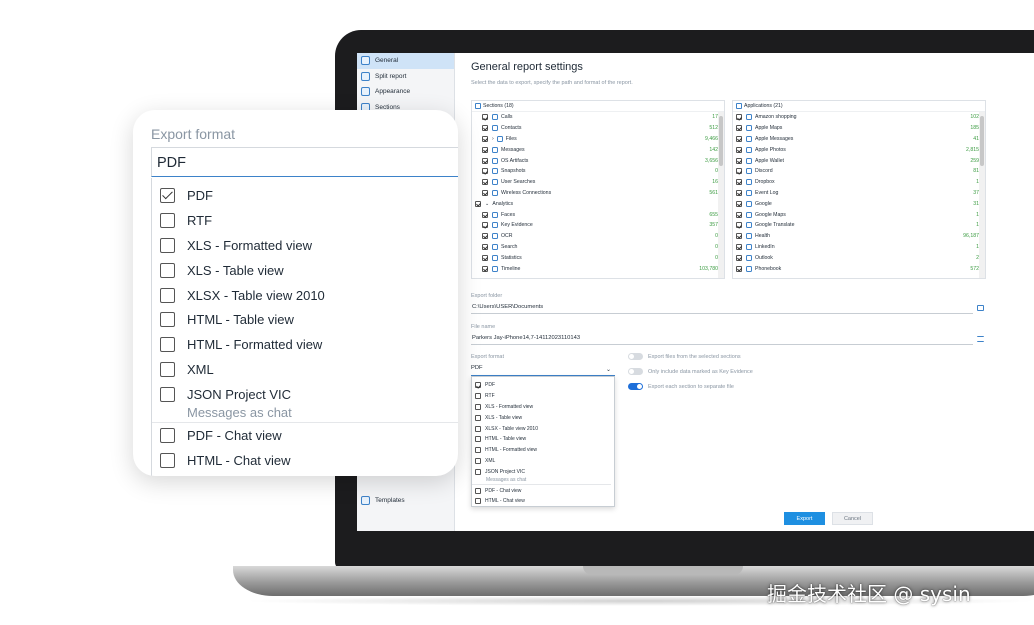 This screenshot has width=1034, height=625. Describe the element at coordinates (859, 247) in the screenshot. I see `app-row: LinkedIn 1` at that location.